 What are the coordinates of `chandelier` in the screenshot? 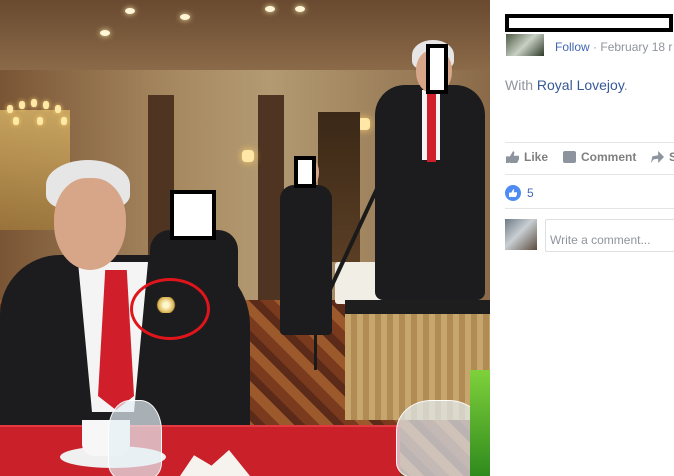 It's located at (38, 115).